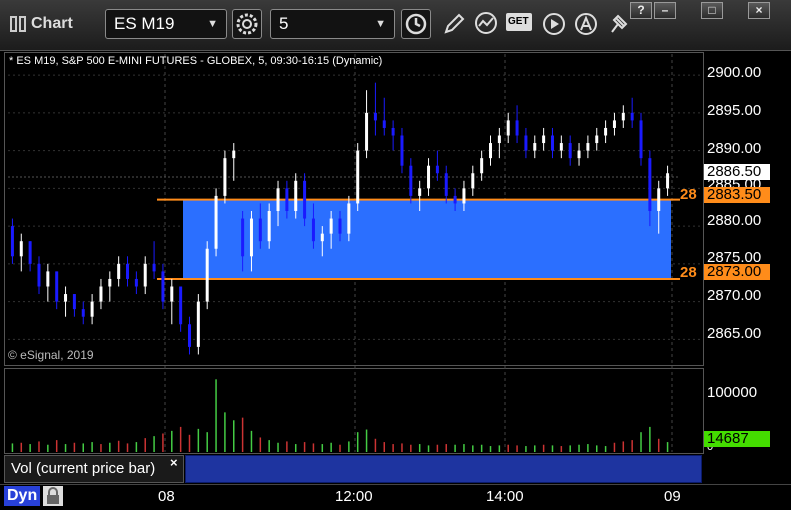 The image size is (791, 510). What do you see at coordinates (94, 469) in the screenshot?
I see `study-label: Vol (current price bar)` at bounding box center [94, 469].